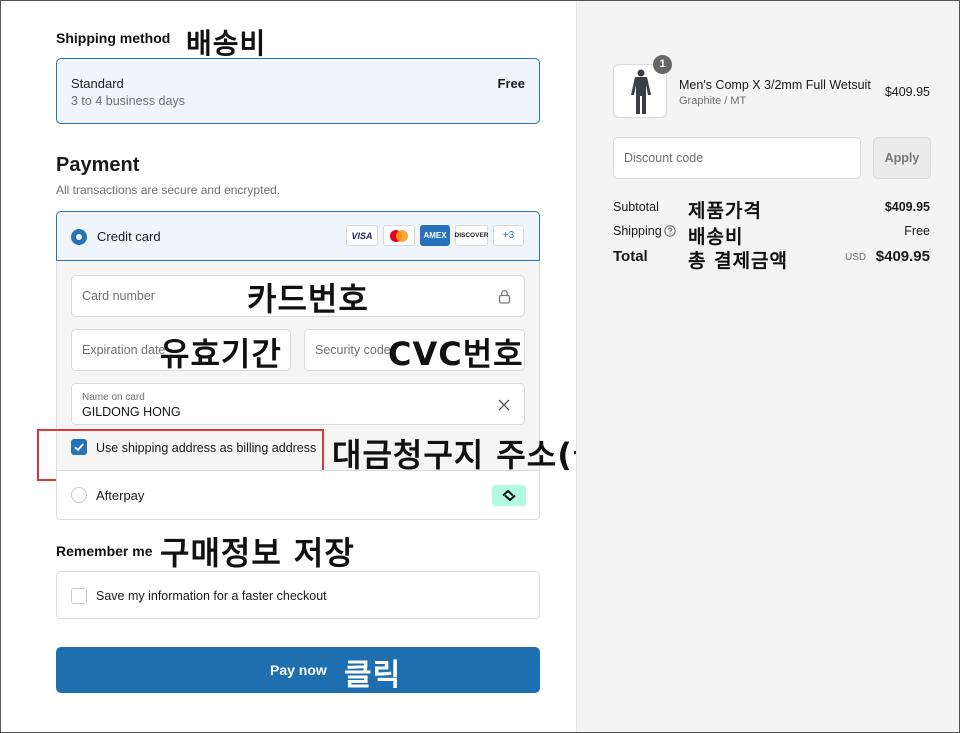  What do you see at coordinates (471, 235) in the screenshot?
I see `discover-icon: DISCOVER` at bounding box center [471, 235].